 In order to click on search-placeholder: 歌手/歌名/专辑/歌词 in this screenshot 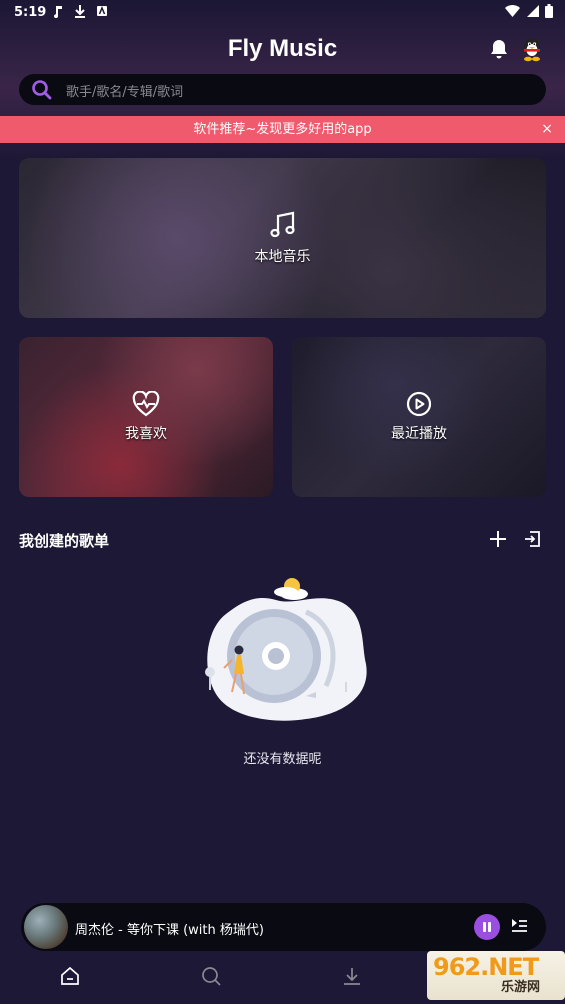, I will do `click(125, 92)`.